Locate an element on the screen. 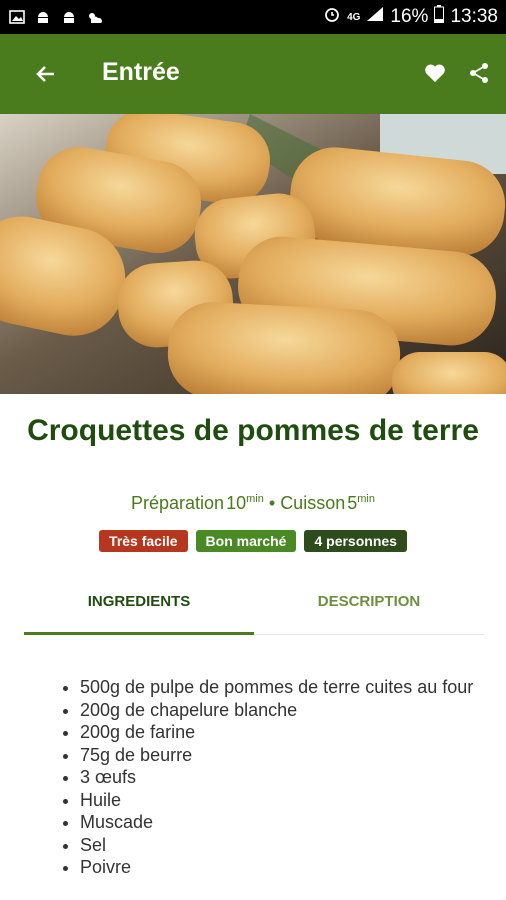 The height and width of the screenshot is (900, 506). signal-bars-icon is located at coordinates (375, 17).